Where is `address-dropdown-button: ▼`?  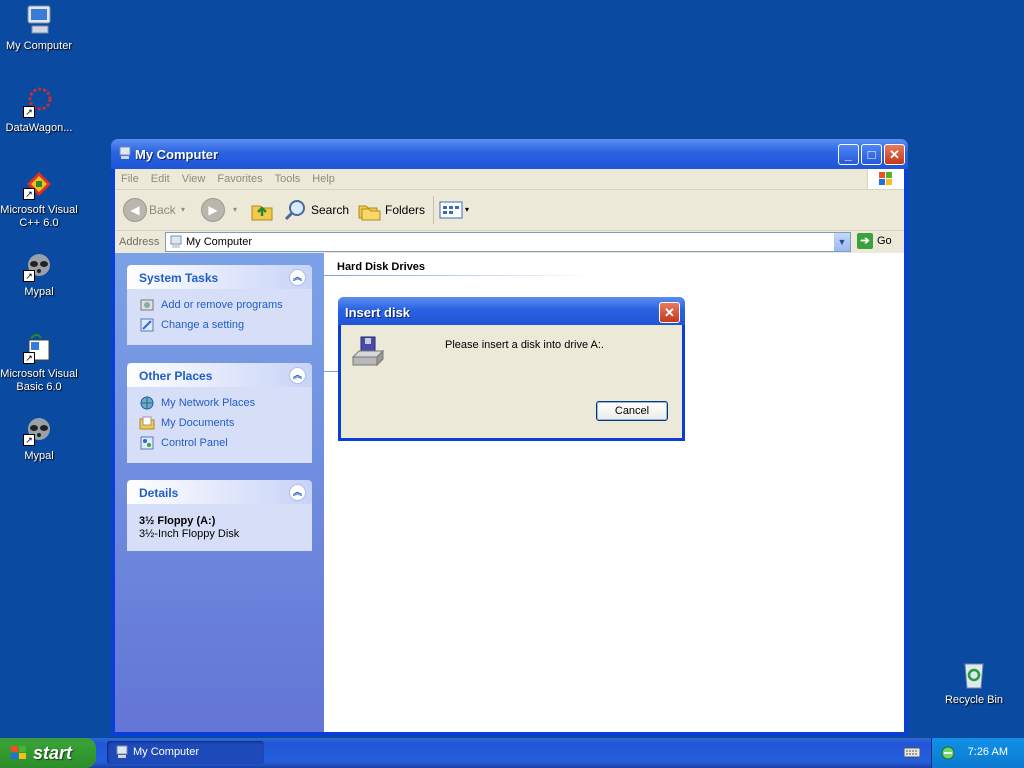 address-dropdown-button: ▼ is located at coordinates (842, 242).